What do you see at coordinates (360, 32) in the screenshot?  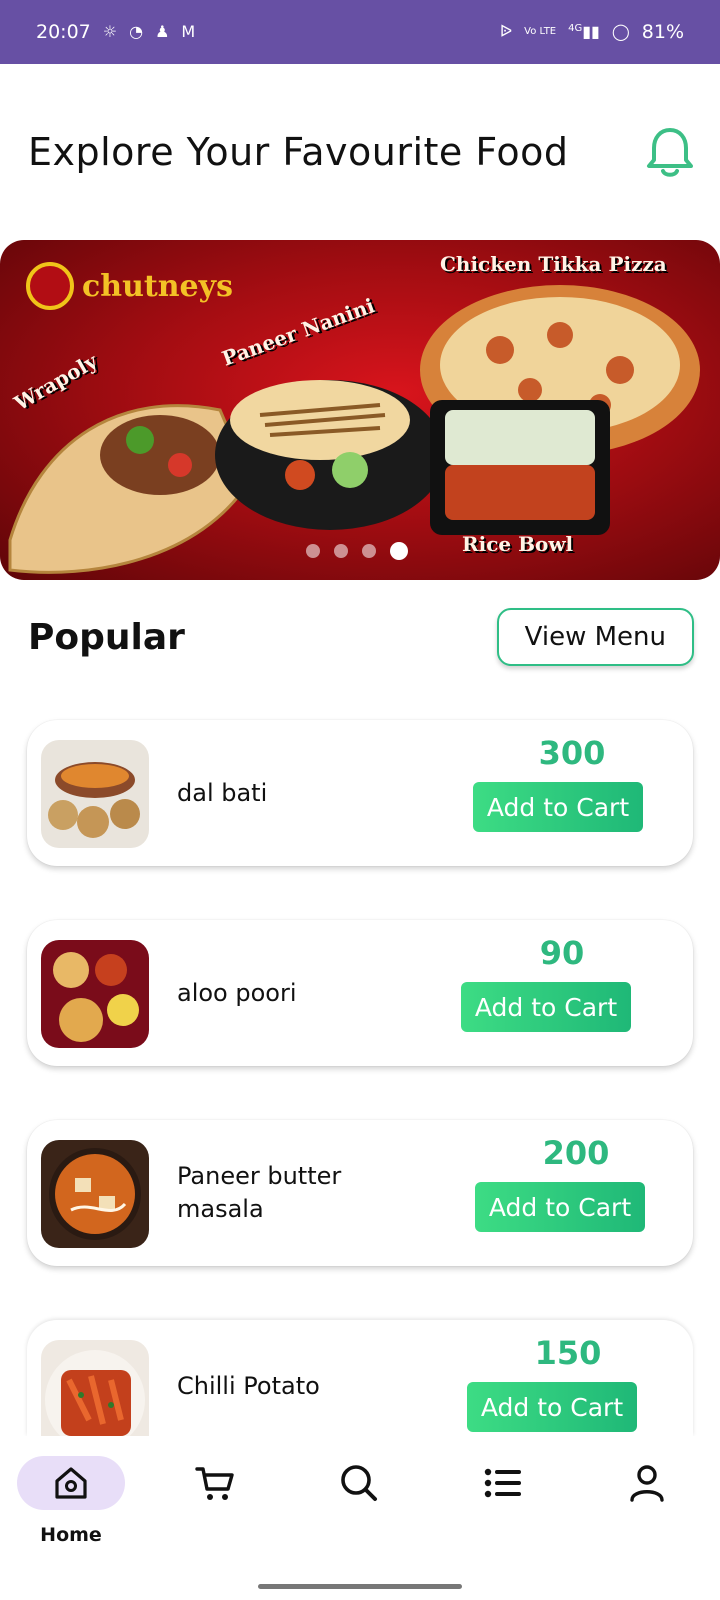 I see `status-bar: 20:07 ☼ ◔ ♟ M ᐉ Vo LTE 4G▮▮ ◯ 81%` at bounding box center [360, 32].